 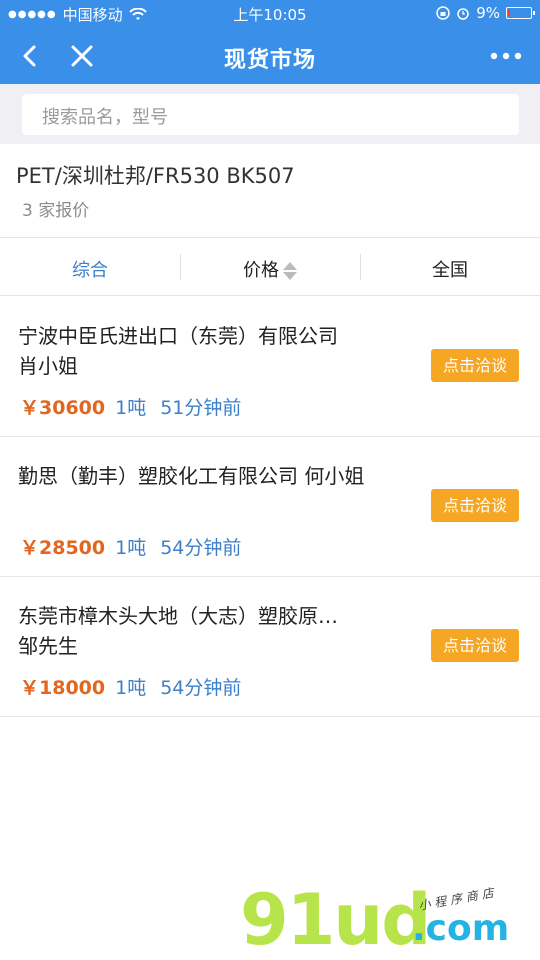 I want to click on alarm-icon, so click(x=463, y=14).